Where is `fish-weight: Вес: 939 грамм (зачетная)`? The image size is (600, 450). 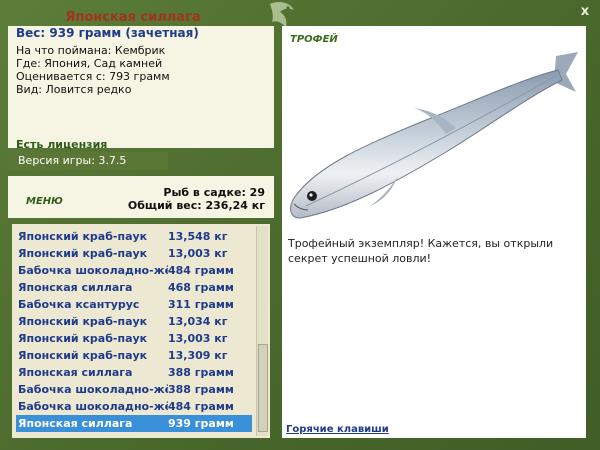 fish-weight: Вес: 939 грамм (зачетная) is located at coordinates (107, 33).